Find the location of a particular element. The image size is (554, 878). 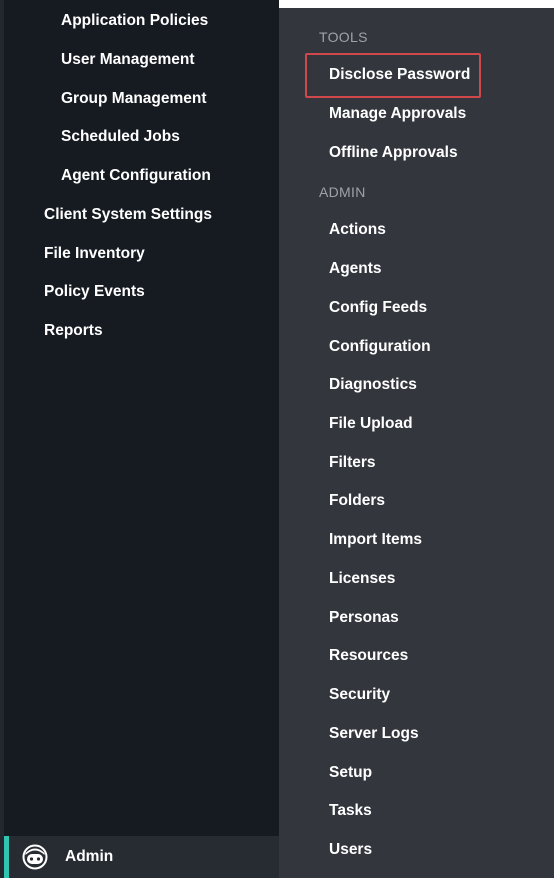

menu-item-users: Users is located at coordinates (350, 850).